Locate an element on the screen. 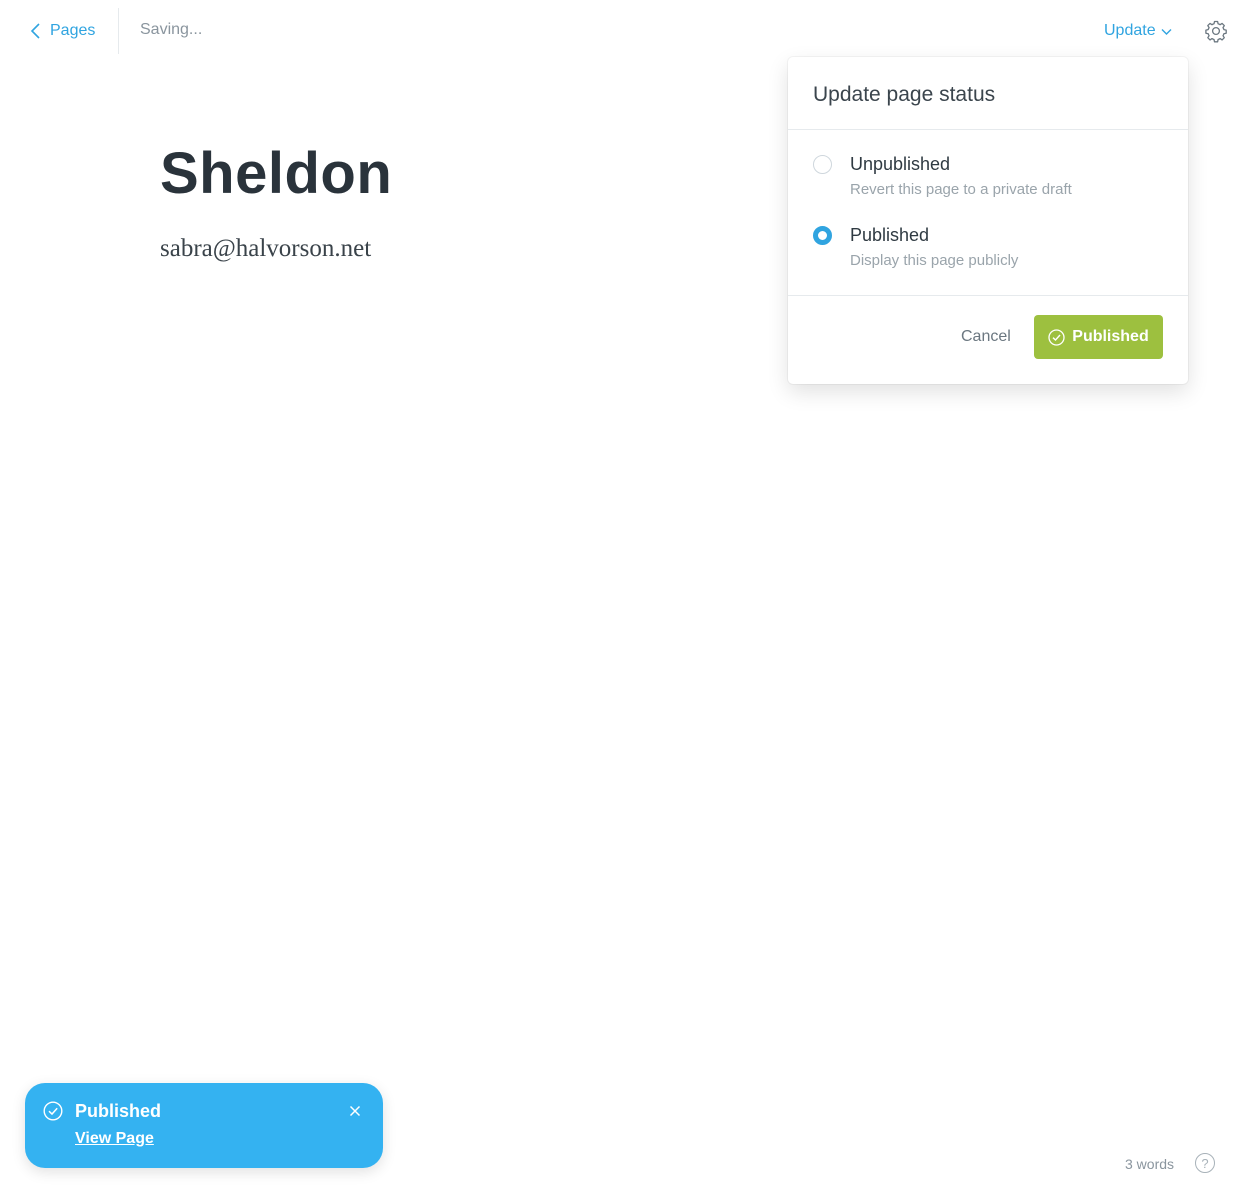  back-to-pages-link: Pages is located at coordinates (62, 31).